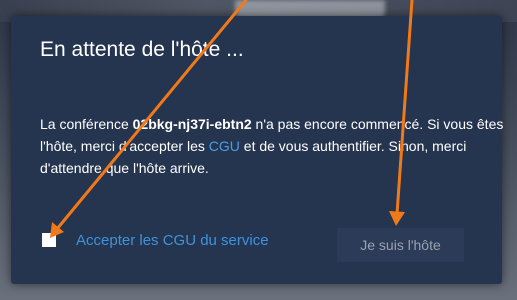 This screenshot has width=517, height=300. Describe the element at coordinates (172, 240) in the screenshot. I see `accept-terms-label: Accepter les CGU du service` at that location.